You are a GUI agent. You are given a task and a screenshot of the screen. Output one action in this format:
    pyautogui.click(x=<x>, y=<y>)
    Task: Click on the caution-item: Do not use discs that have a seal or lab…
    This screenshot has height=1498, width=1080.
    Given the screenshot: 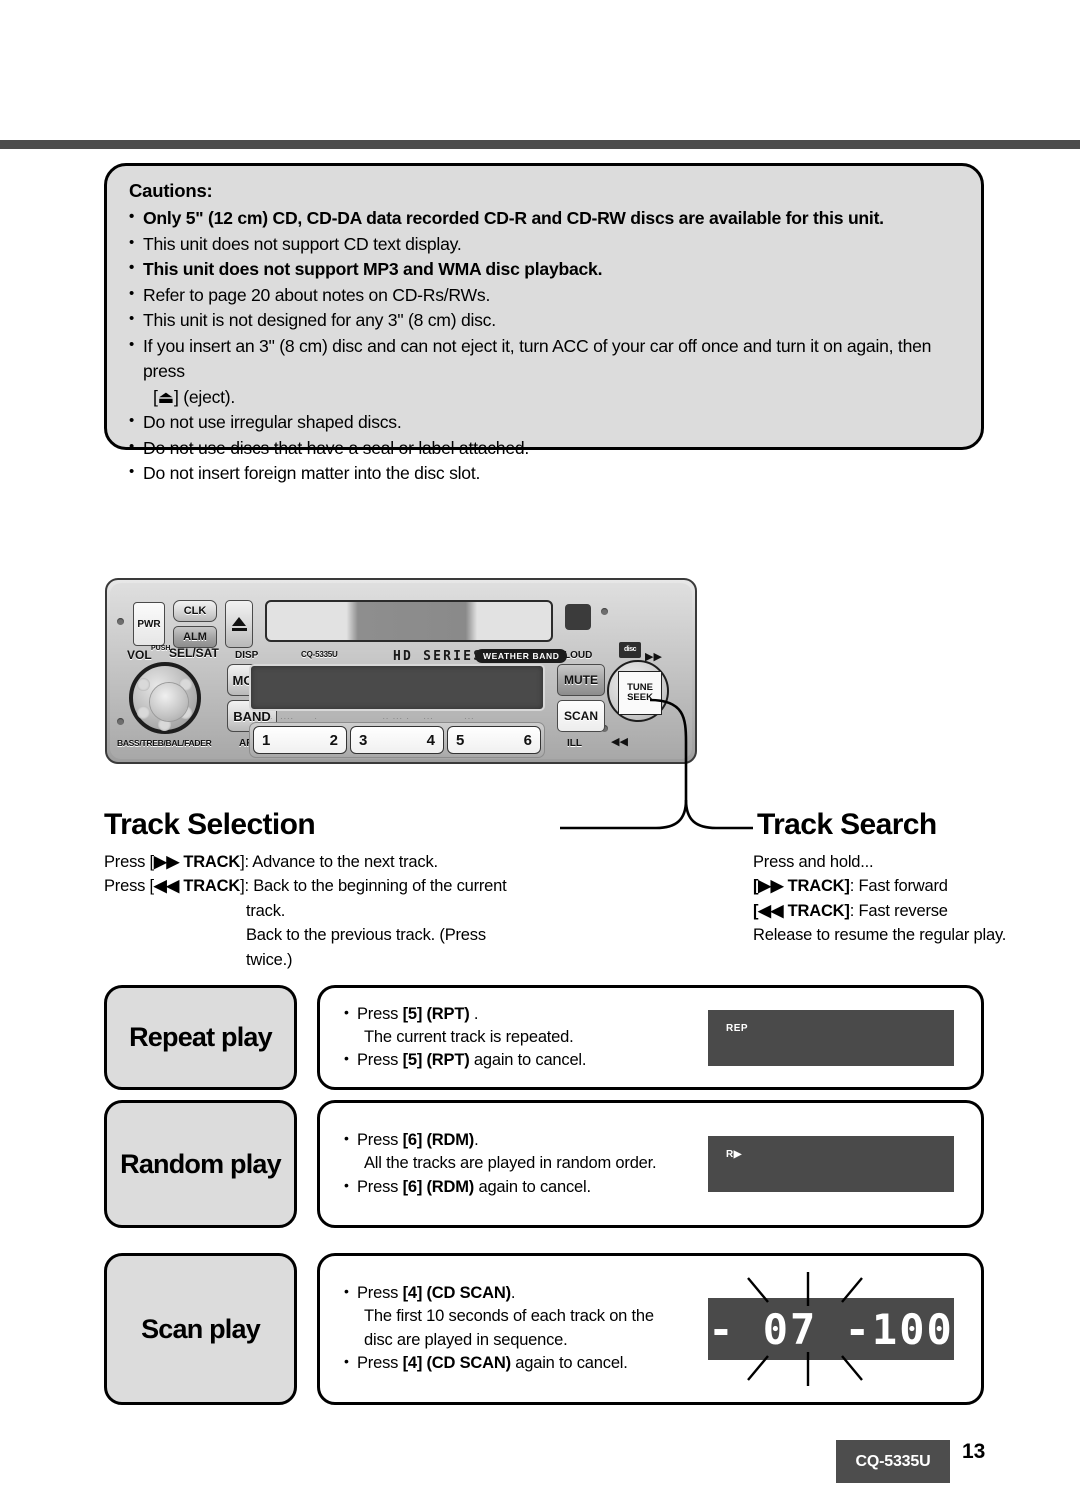 What is the action you would take?
    pyautogui.click(x=544, y=449)
    